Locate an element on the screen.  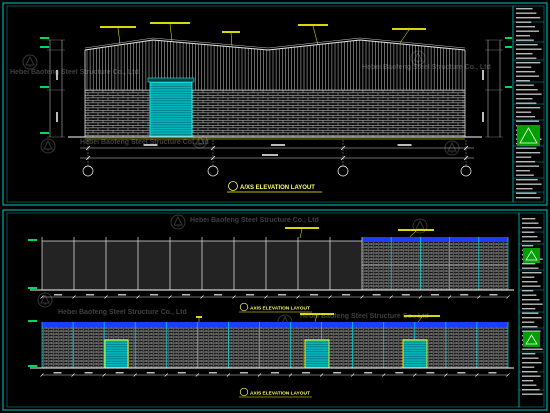
title-block is located at coordinates (531, 306).